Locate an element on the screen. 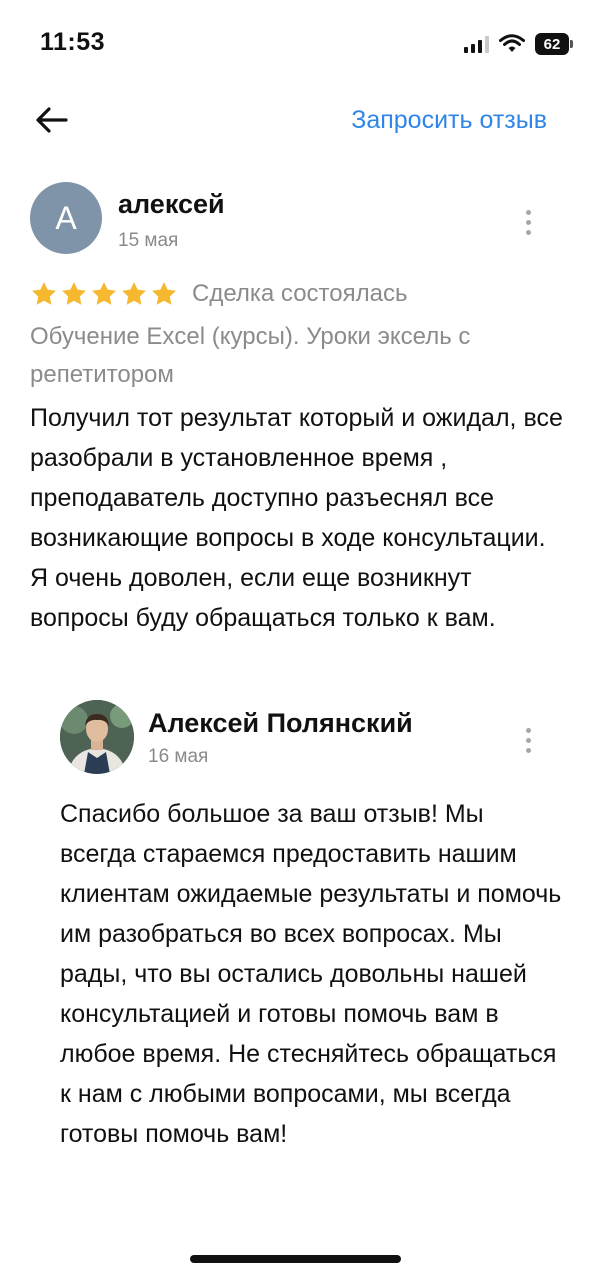  wifi-icon is located at coordinates (512, 43).